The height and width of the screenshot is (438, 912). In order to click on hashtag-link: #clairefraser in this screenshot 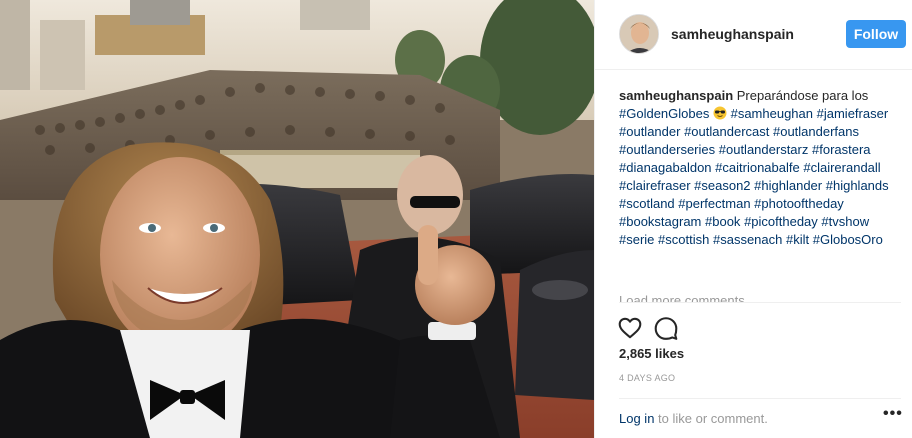, I will do `click(655, 185)`.